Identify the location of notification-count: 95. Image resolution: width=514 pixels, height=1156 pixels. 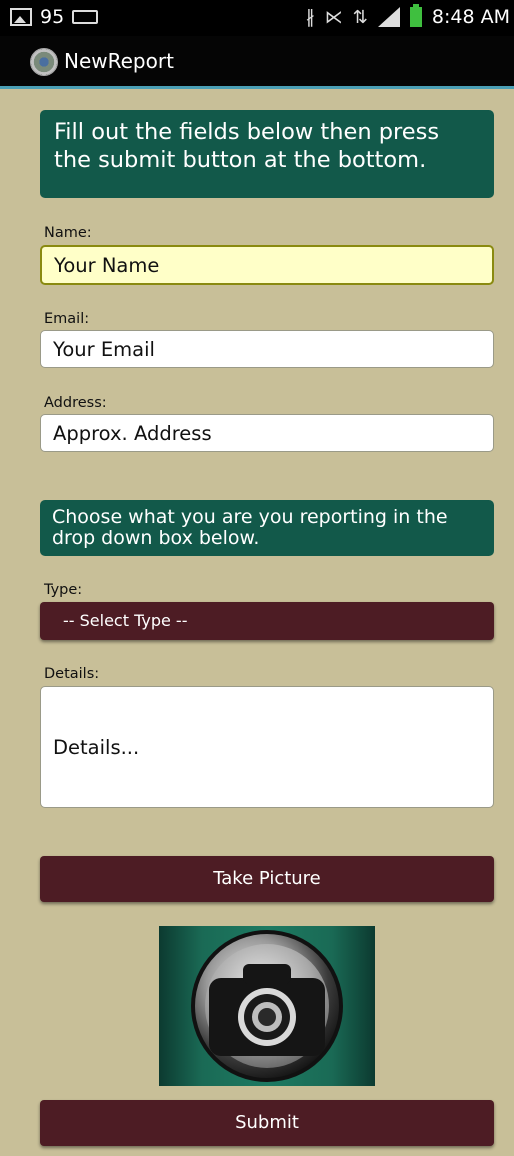
(52, 17).